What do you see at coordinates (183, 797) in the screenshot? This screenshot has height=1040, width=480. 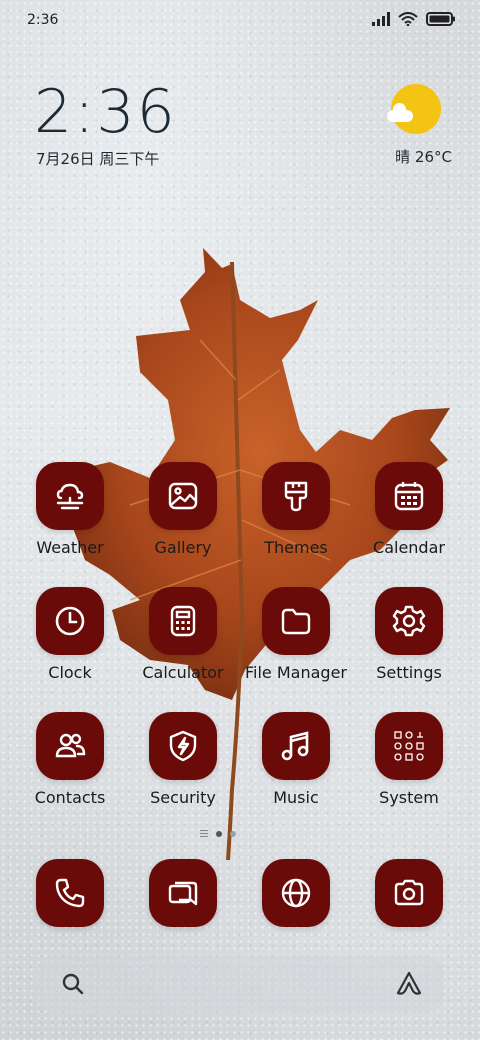 I see `app-label: Security` at bounding box center [183, 797].